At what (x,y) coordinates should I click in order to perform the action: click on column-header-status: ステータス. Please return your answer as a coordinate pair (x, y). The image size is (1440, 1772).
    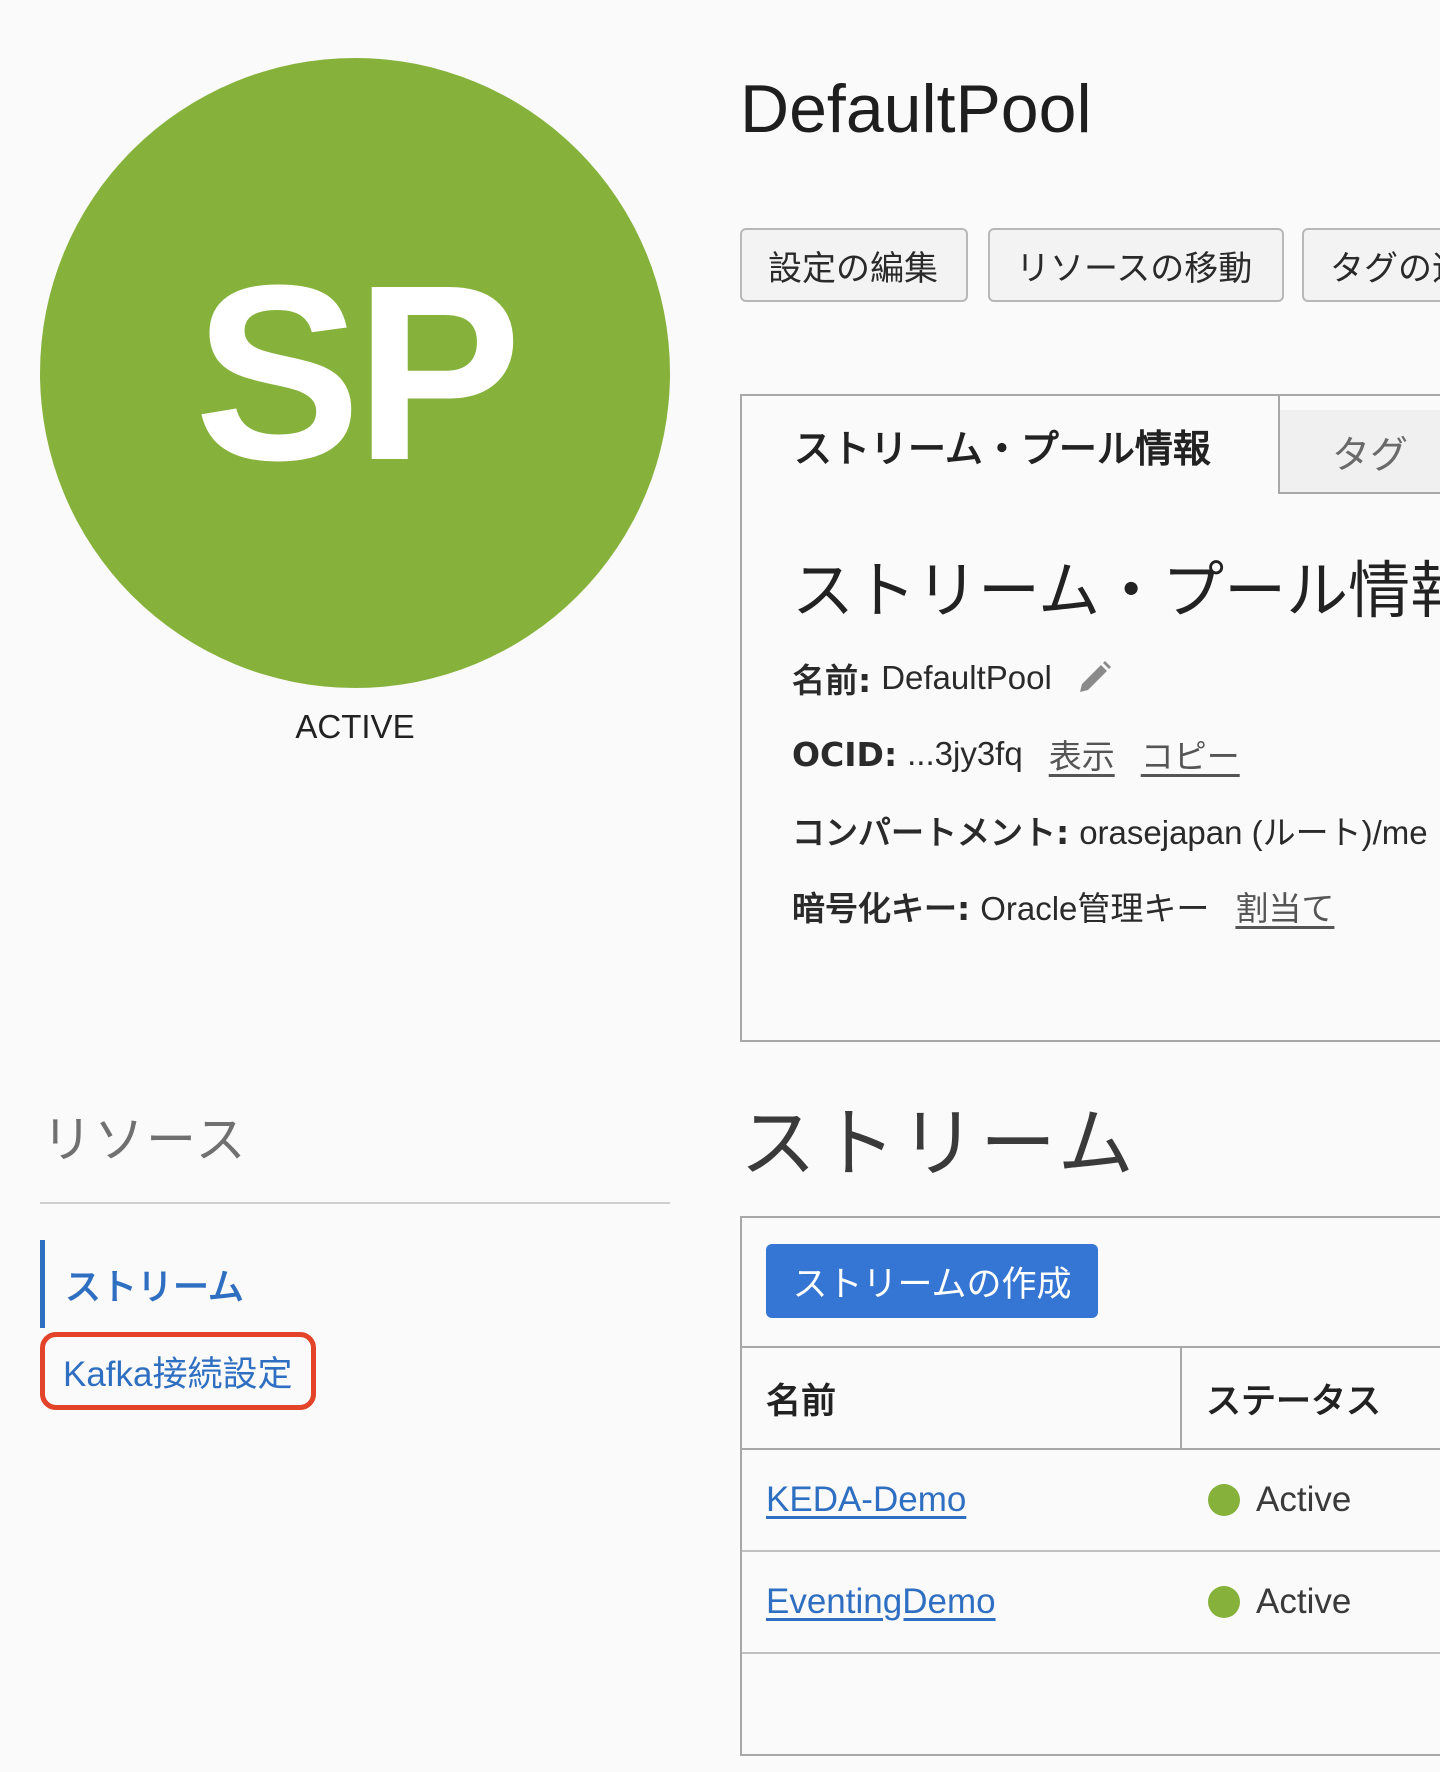
    Looking at the image, I should click on (1293, 1398).